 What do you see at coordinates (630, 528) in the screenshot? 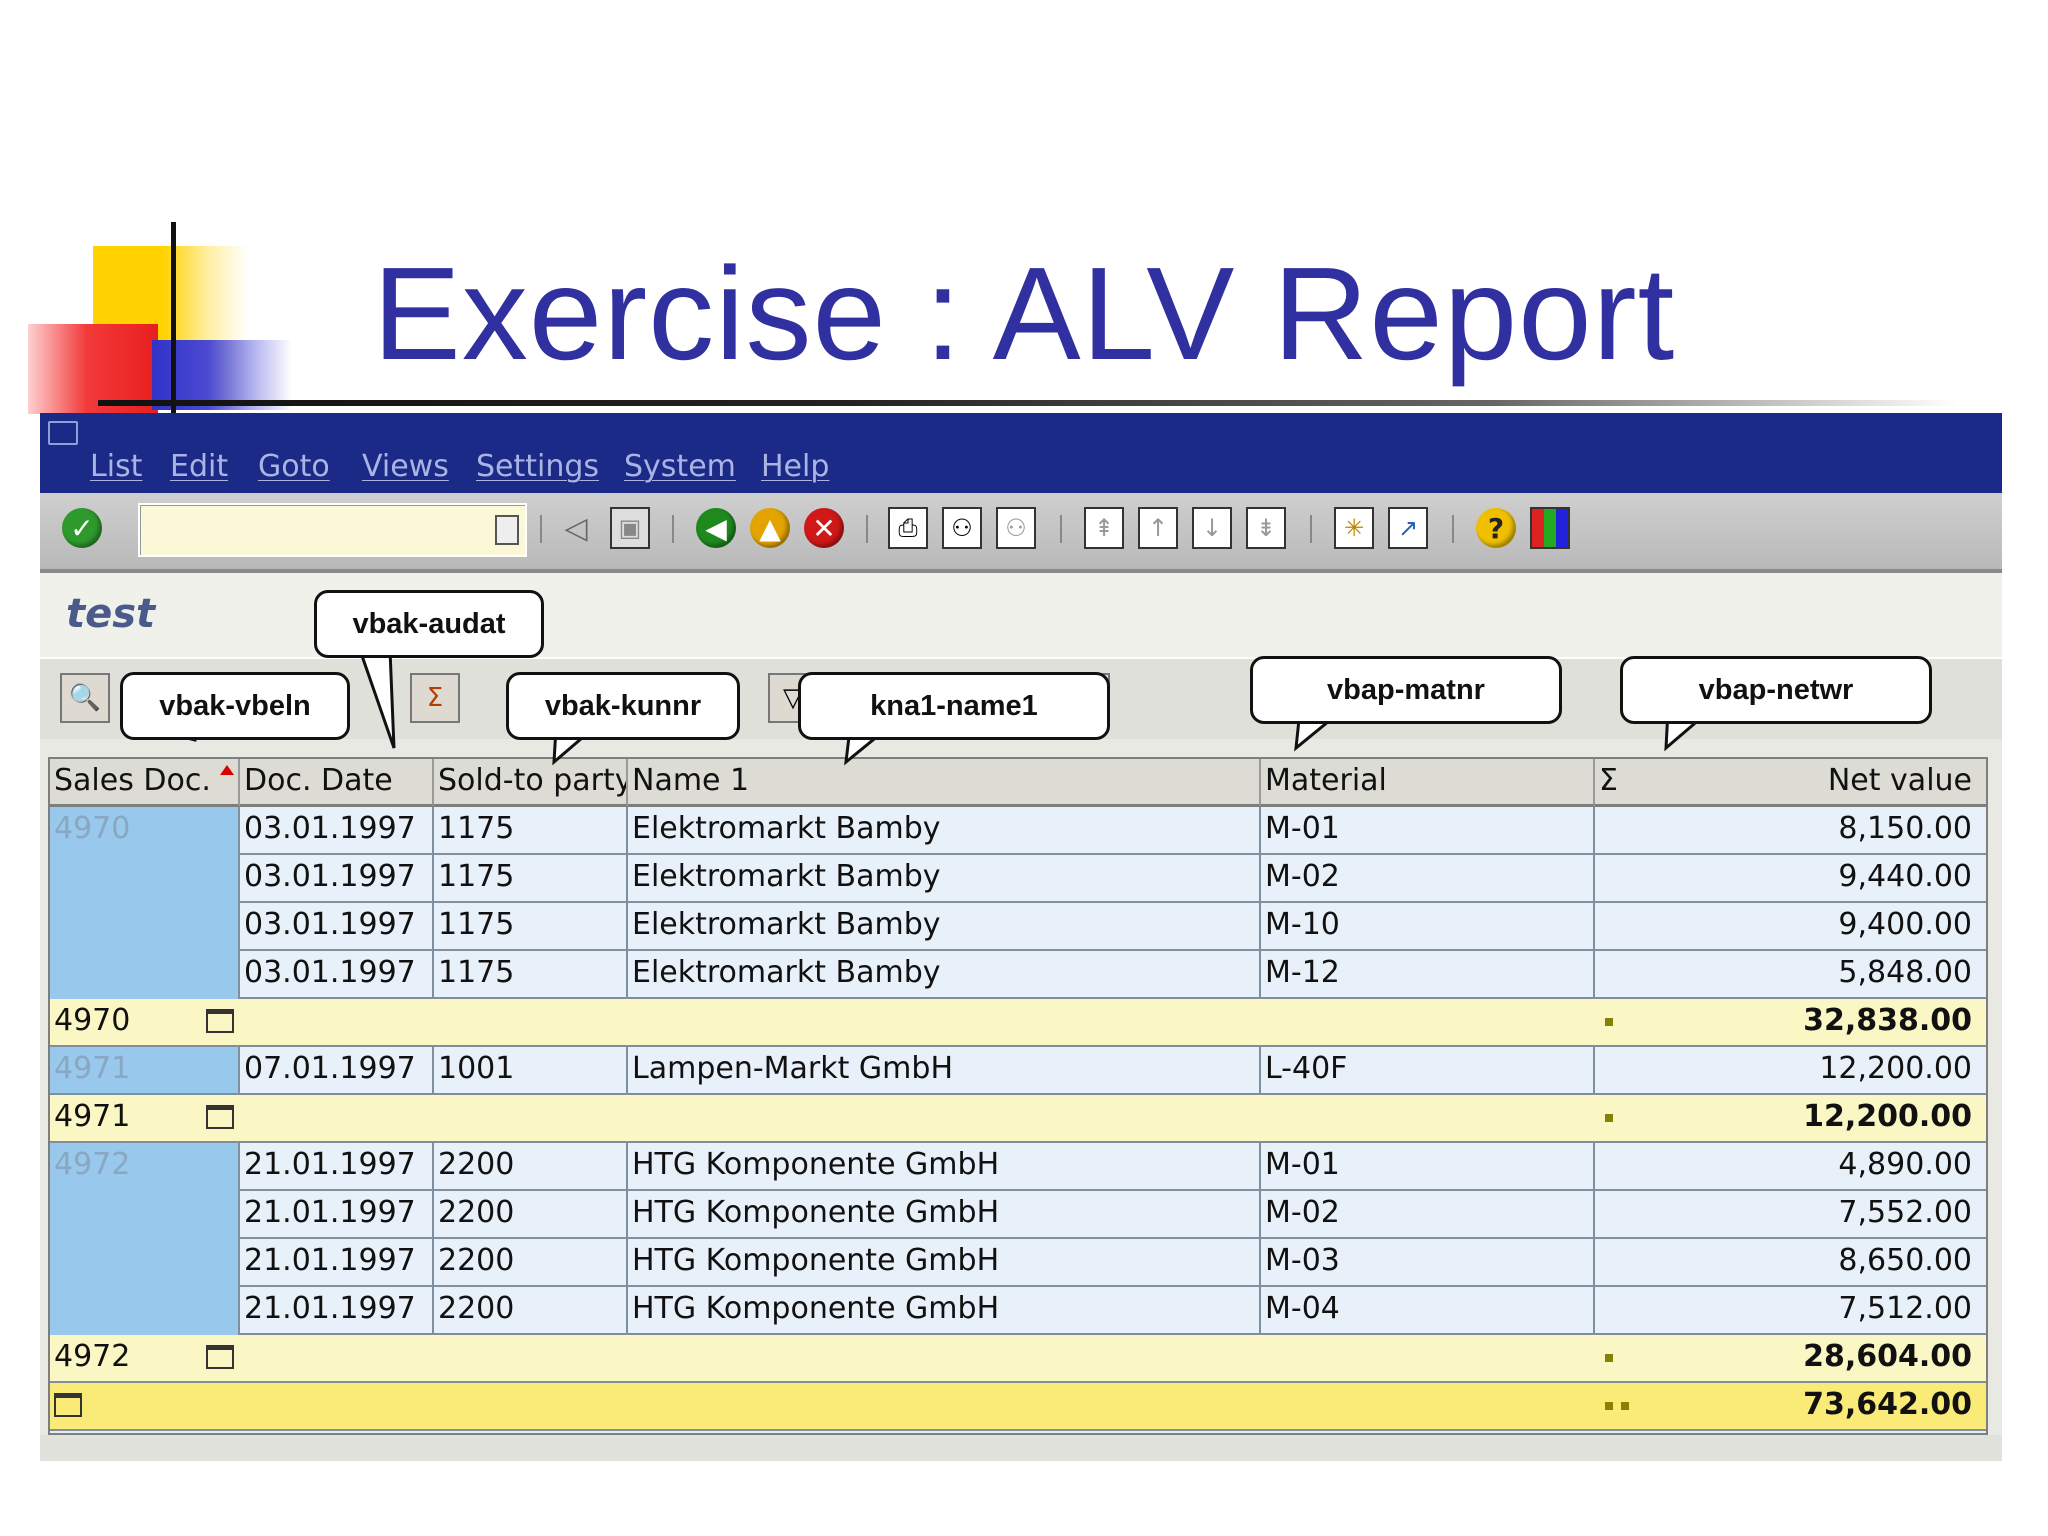
I see `save-button: ▣` at bounding box center [630, 528].